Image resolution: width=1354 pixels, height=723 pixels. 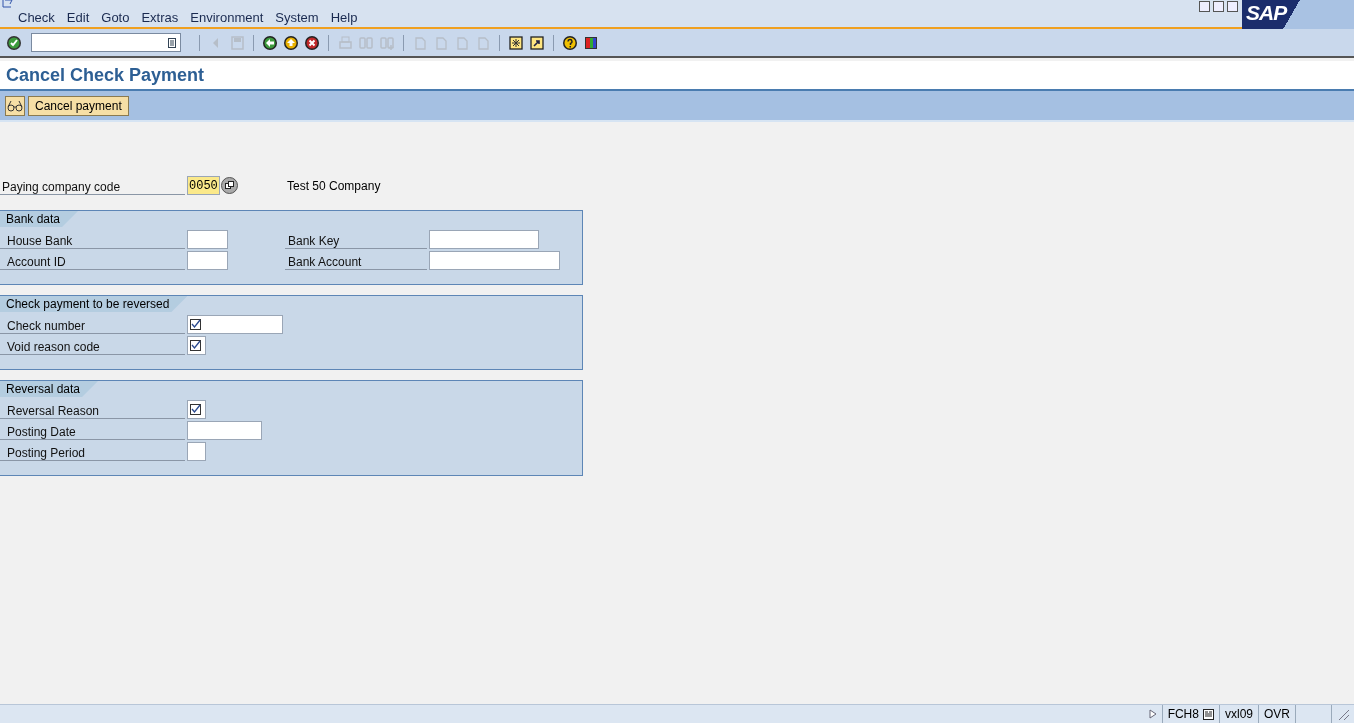 I want to click on field-label: Account ID, so click(x=92, y=260).